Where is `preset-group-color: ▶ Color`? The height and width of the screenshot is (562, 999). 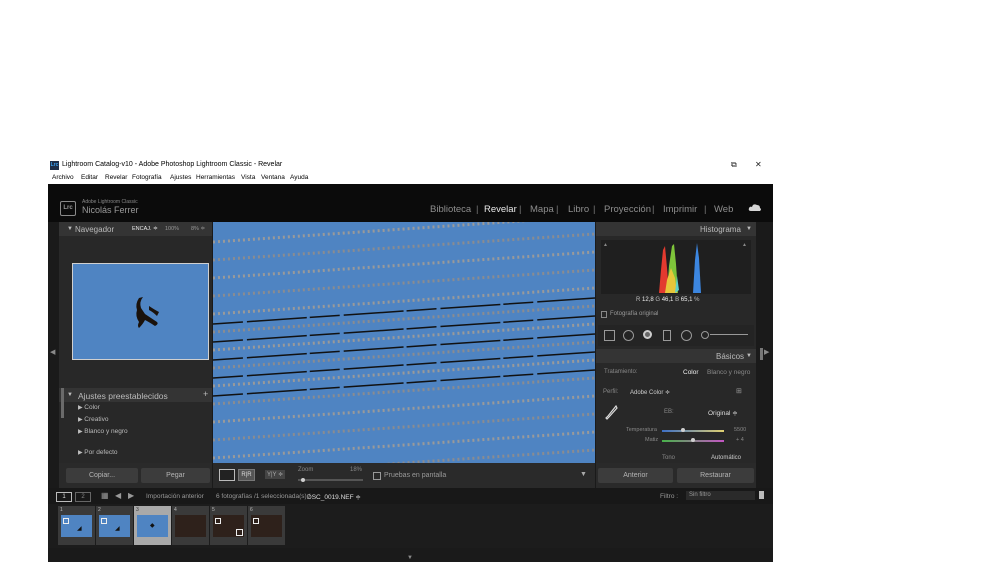 preset-group-color: ▶ Color is located at coordinates (89, 407).